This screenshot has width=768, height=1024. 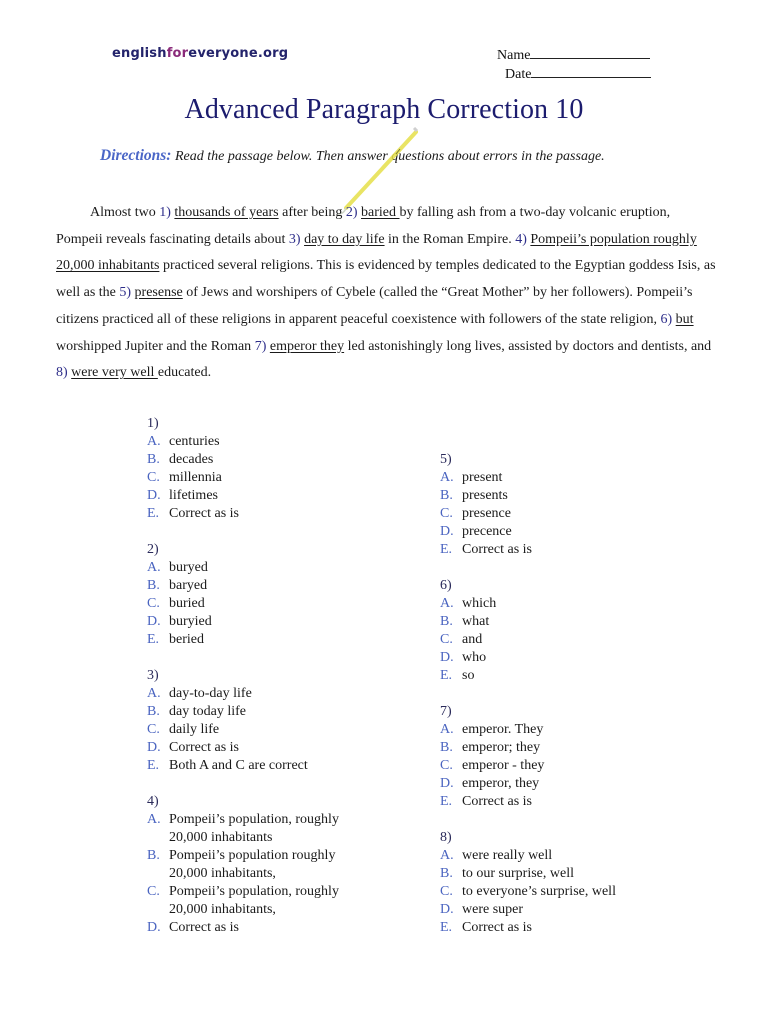 What do you see at coordinates (560, 532) in the screenshot?
I see `answer-choice: D. precence` at bounding box center [560, 532].